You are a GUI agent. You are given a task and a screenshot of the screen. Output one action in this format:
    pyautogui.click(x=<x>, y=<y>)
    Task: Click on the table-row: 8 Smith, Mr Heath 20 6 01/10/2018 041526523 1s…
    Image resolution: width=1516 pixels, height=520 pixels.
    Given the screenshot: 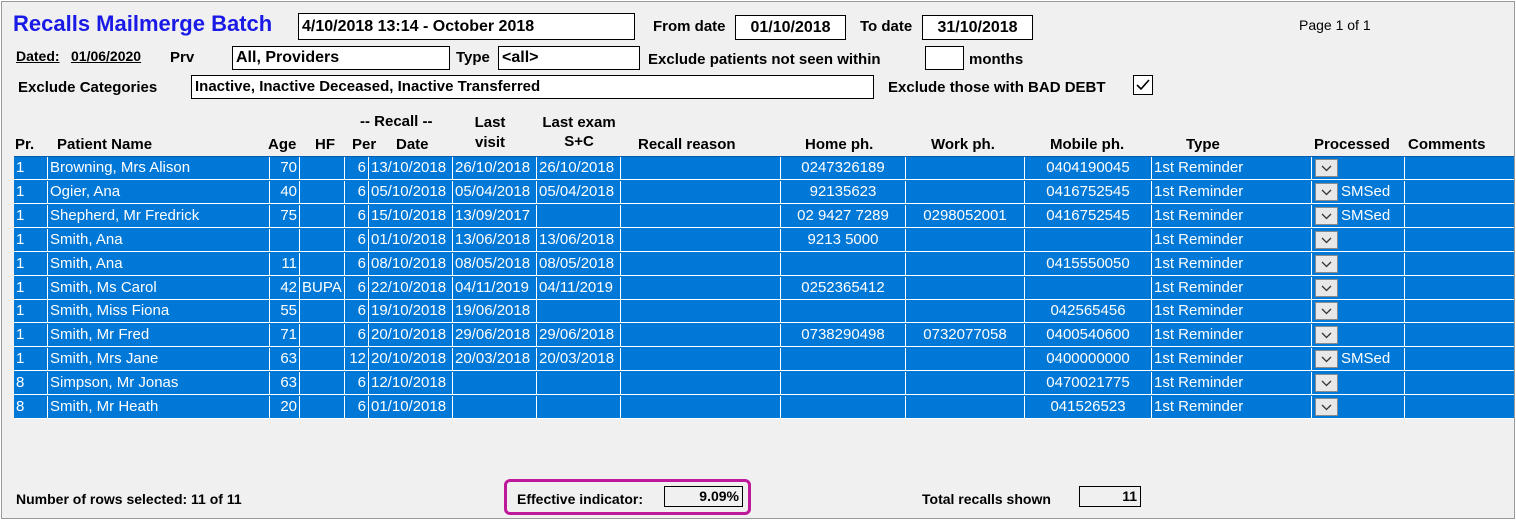 What is the action you would take?
    pyautogui.click(x=764, y=407)
    